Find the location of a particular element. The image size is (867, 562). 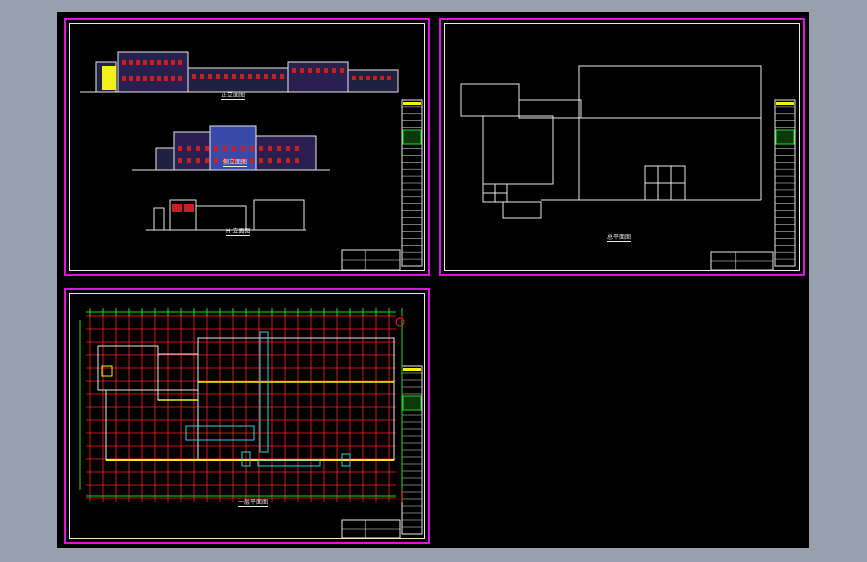

site-plan-label: 总平面图 is located at coordinates (619, 238).